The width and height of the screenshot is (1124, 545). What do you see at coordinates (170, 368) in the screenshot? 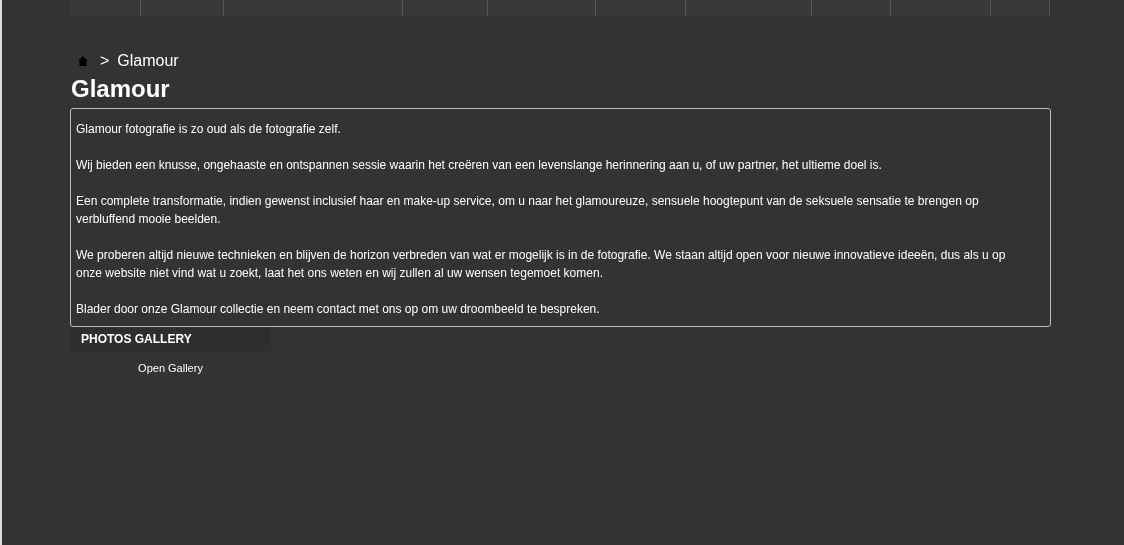
I see `open-gallery-link: Open Gallery` at bounding box center [170, 368].